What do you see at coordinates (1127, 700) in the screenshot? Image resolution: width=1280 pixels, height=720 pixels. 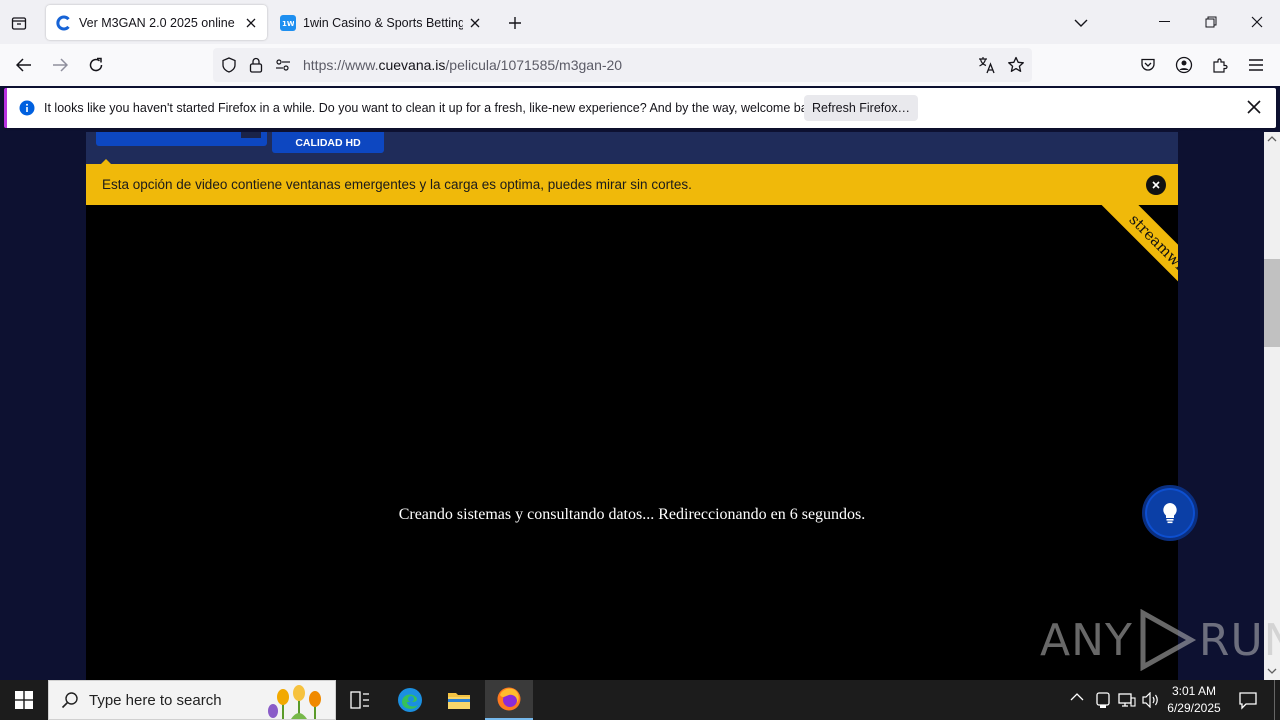 I see `network-icon` at bounding box center [1127, 700].